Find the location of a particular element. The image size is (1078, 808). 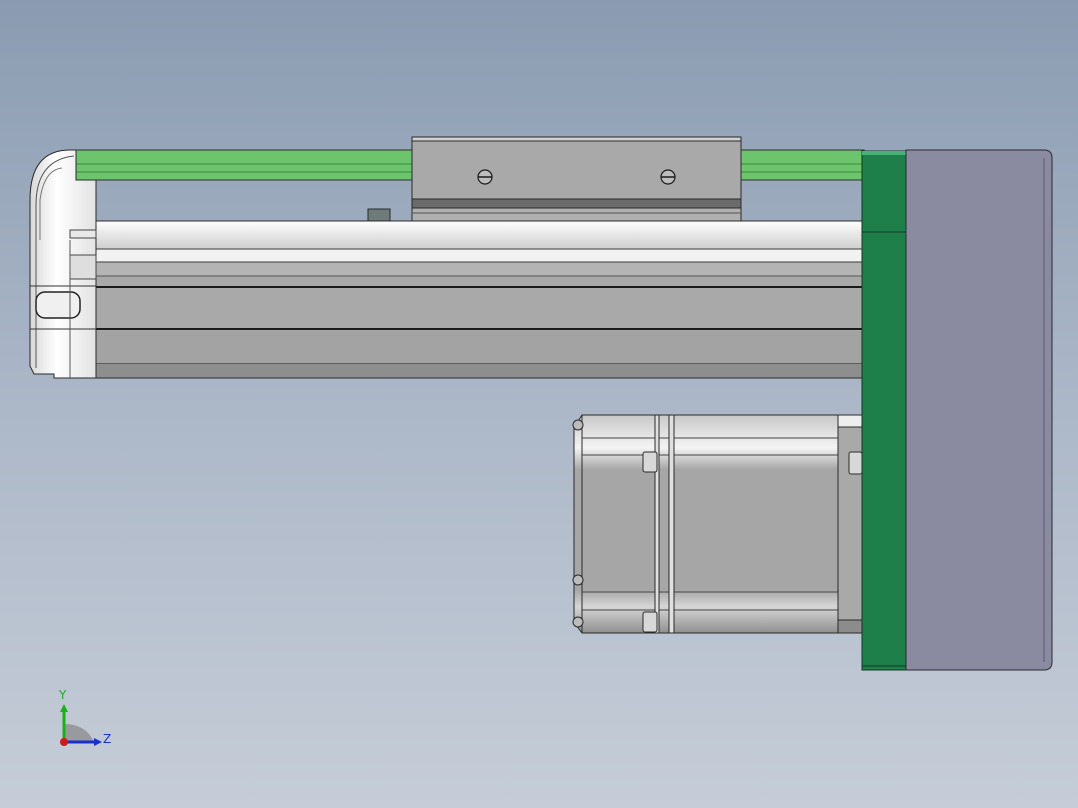

end-cap is located at coordinates (63, 264).